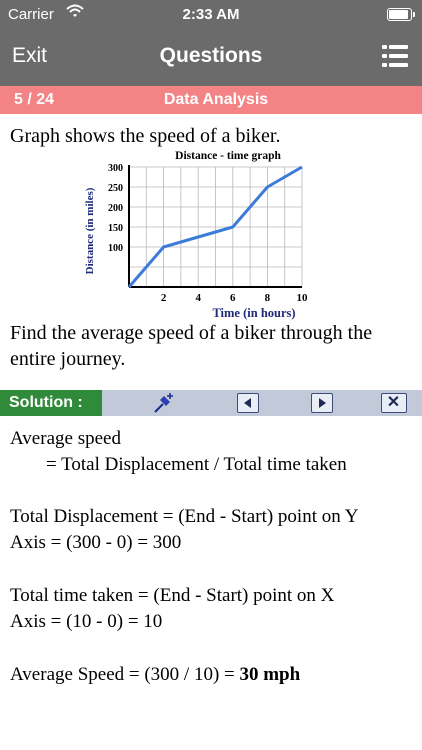  I want to click on solution-line-1: Average speed, so click(65, 438).